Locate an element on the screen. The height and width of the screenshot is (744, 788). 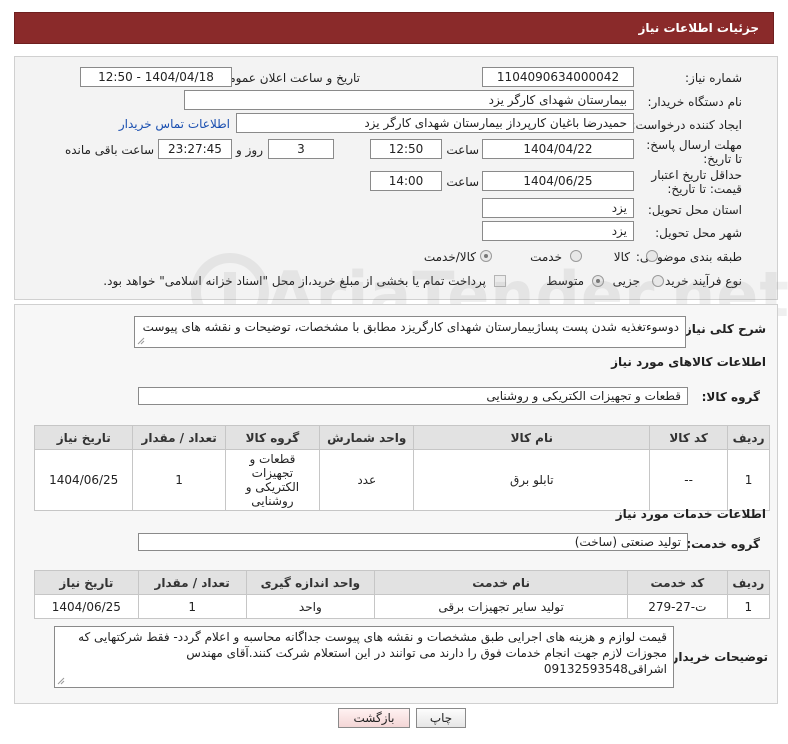
city-field: یزد is located at coordinates (558, 231).